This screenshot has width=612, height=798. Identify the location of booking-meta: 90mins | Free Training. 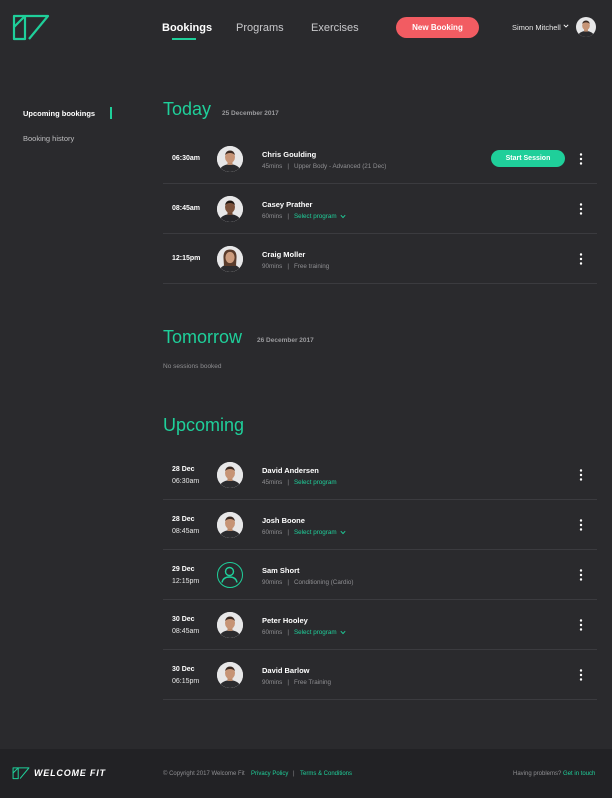
(297, 682).